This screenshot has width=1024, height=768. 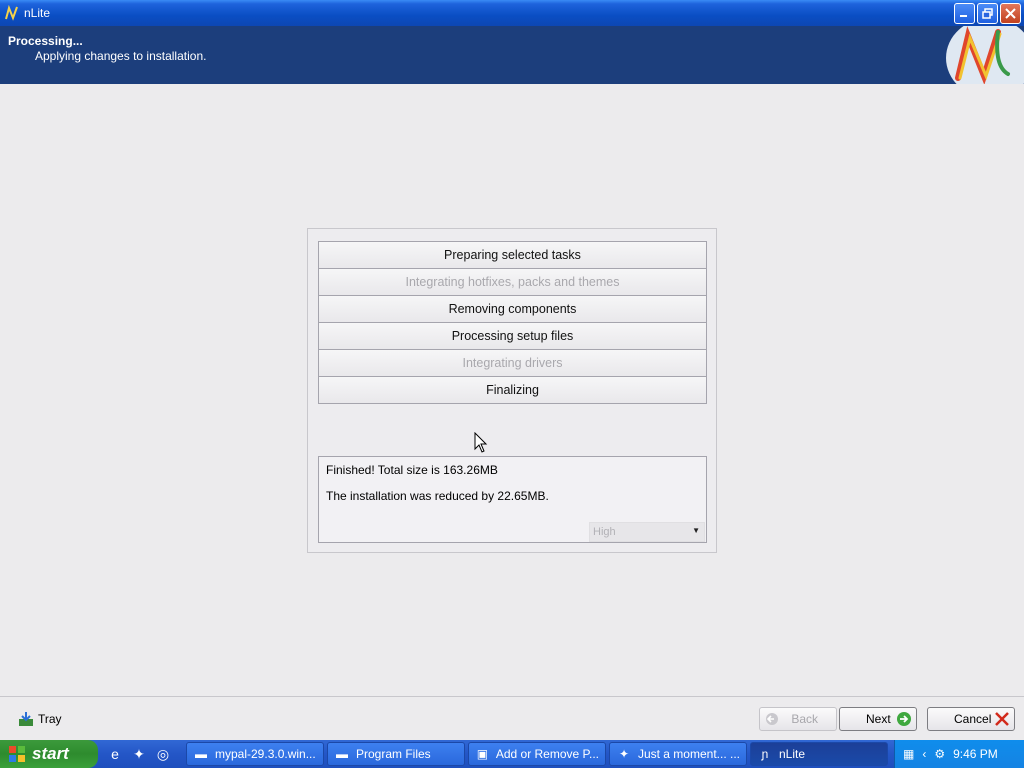 I want to click on next-label: Next, so click(x=878, y=719).